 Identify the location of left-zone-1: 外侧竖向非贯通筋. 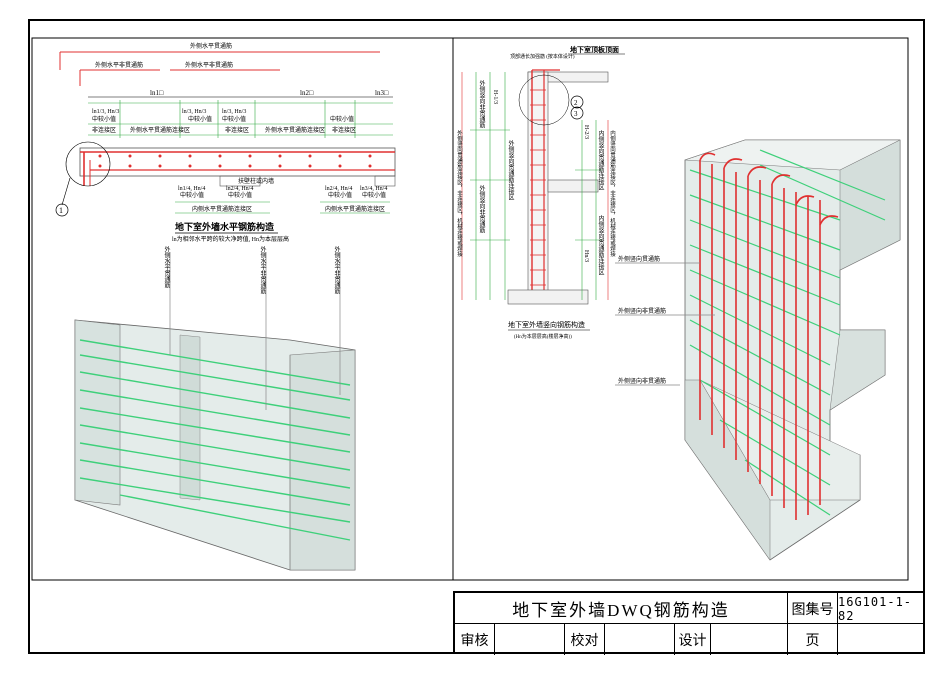
(481, 104).